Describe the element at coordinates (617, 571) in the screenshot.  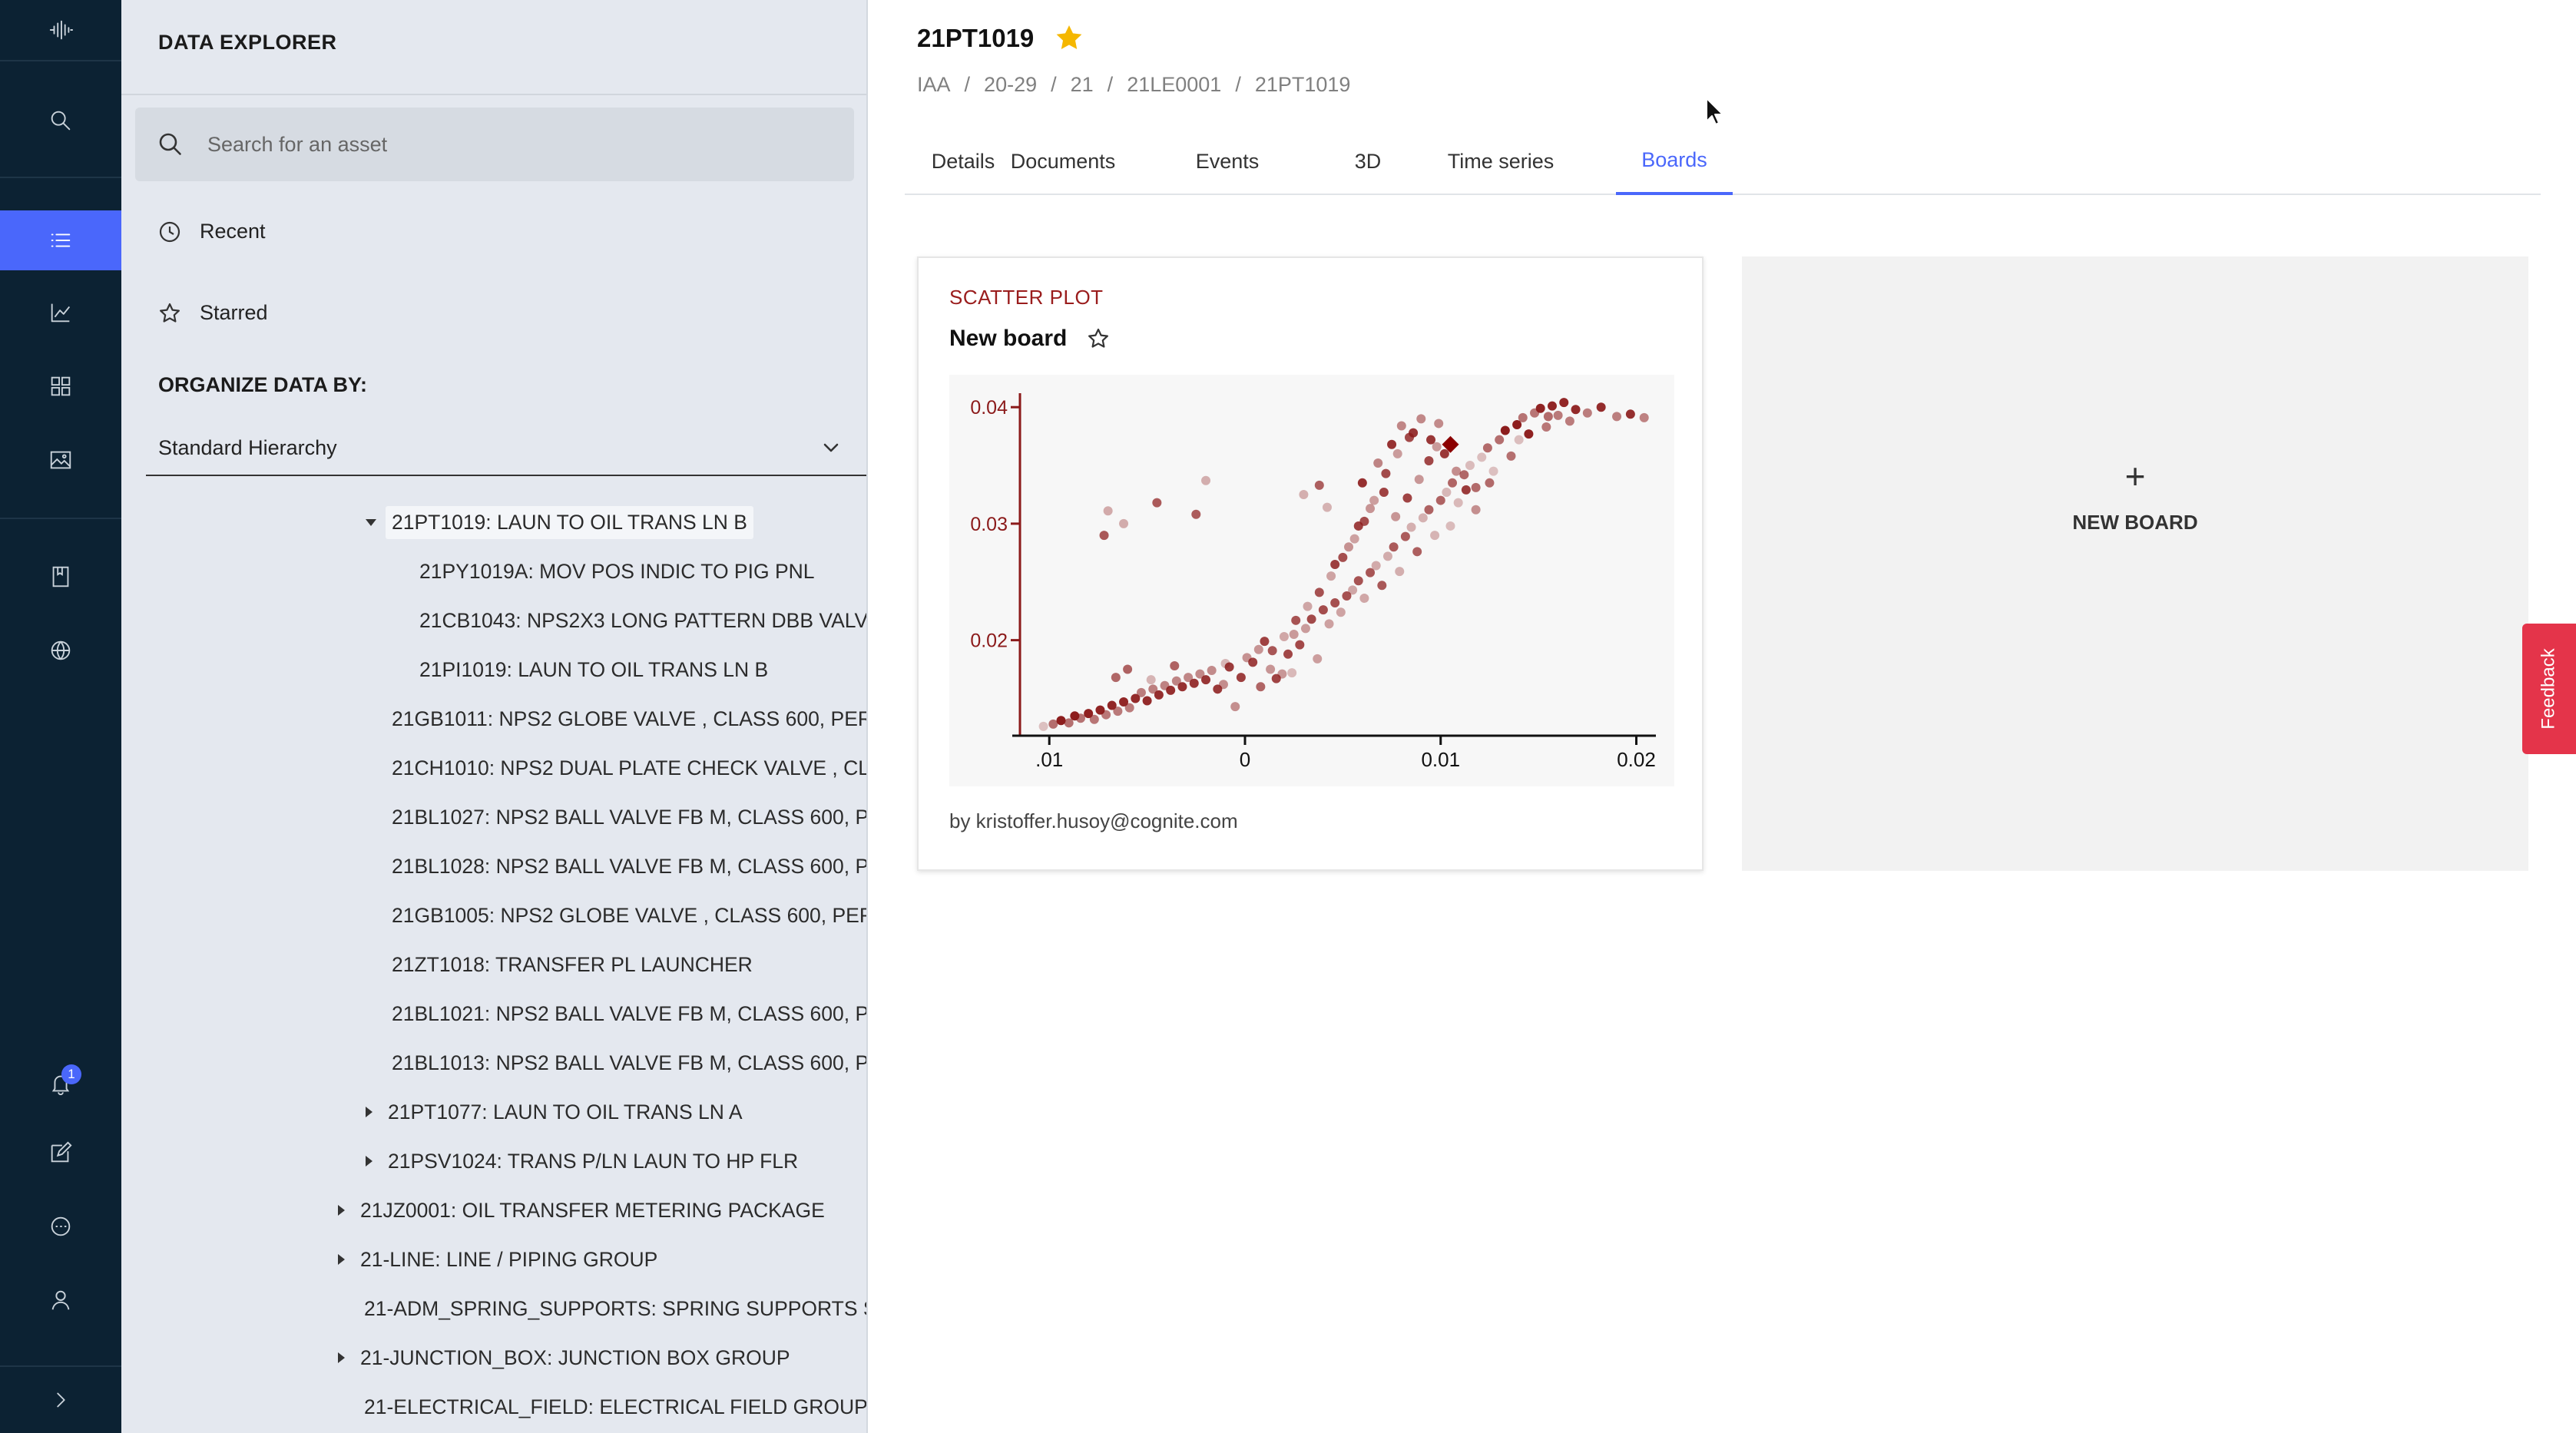
I see `tree-item: 21PY1019A: MOV POS INDIC TO PIG PNL` at that location.